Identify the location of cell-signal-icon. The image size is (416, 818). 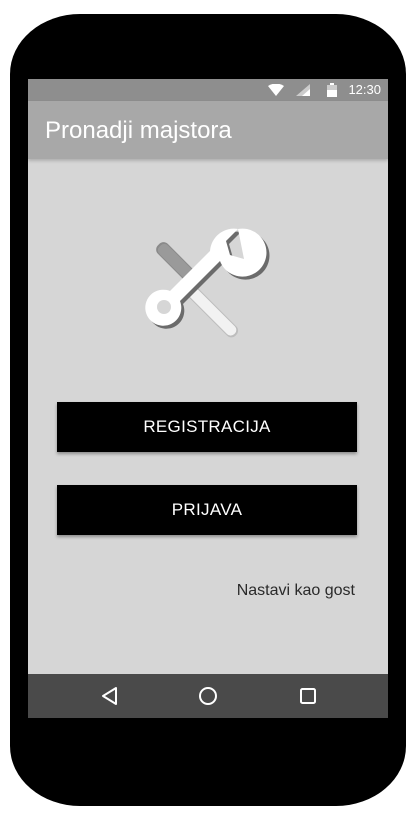
(303, 91).